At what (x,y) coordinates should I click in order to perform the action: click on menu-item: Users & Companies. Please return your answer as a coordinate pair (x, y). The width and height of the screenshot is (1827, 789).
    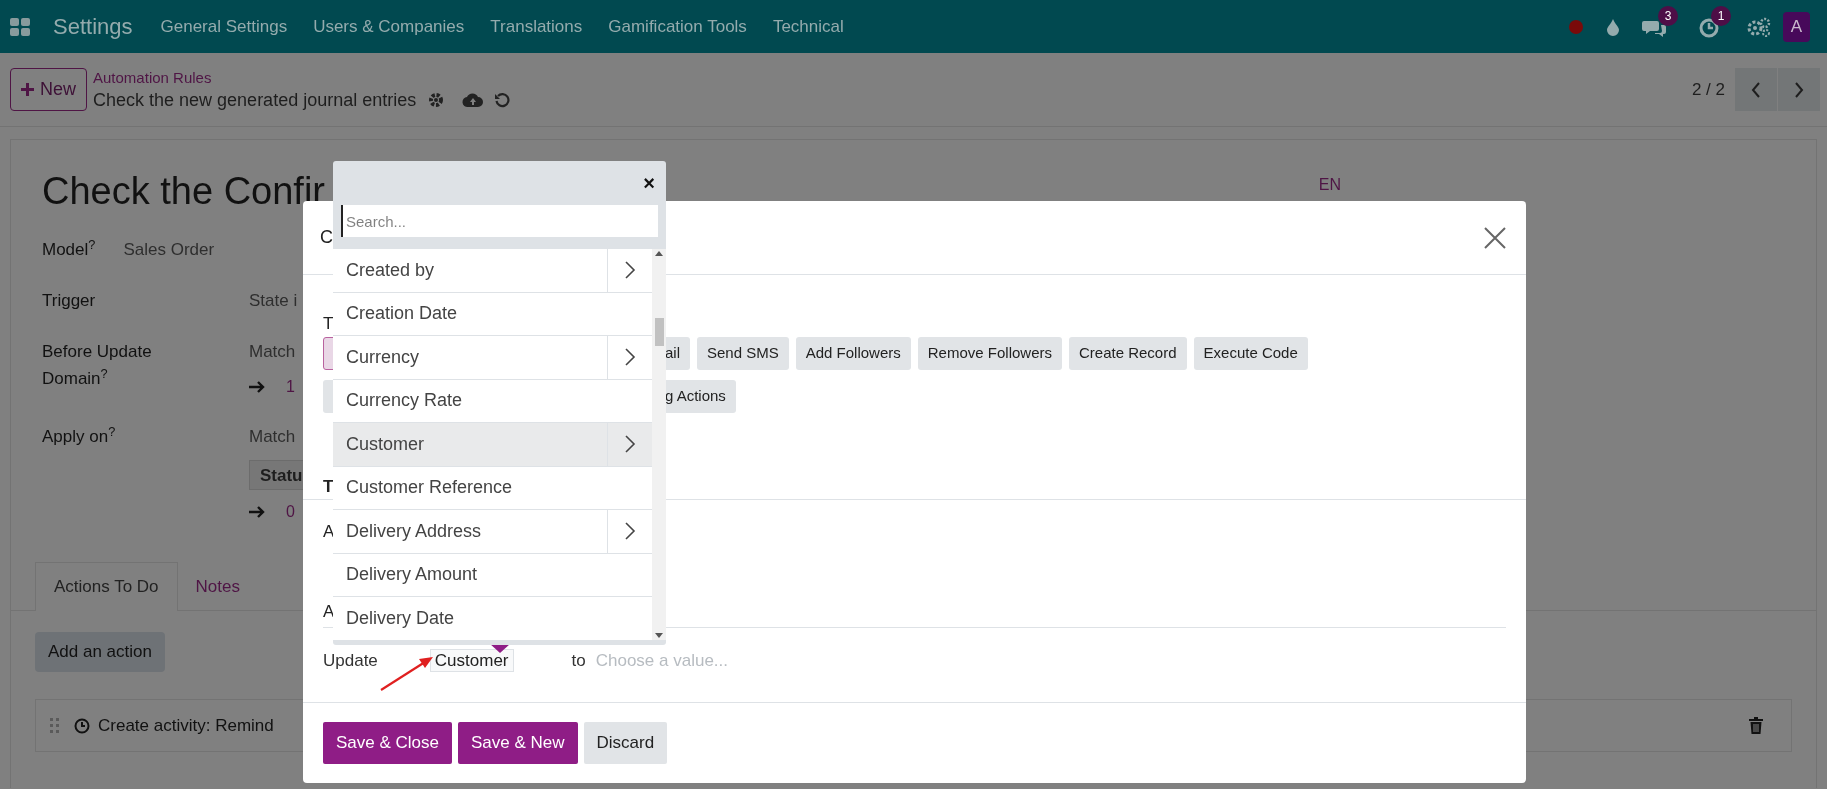
    Looking at the image, I should click on (389, 26).